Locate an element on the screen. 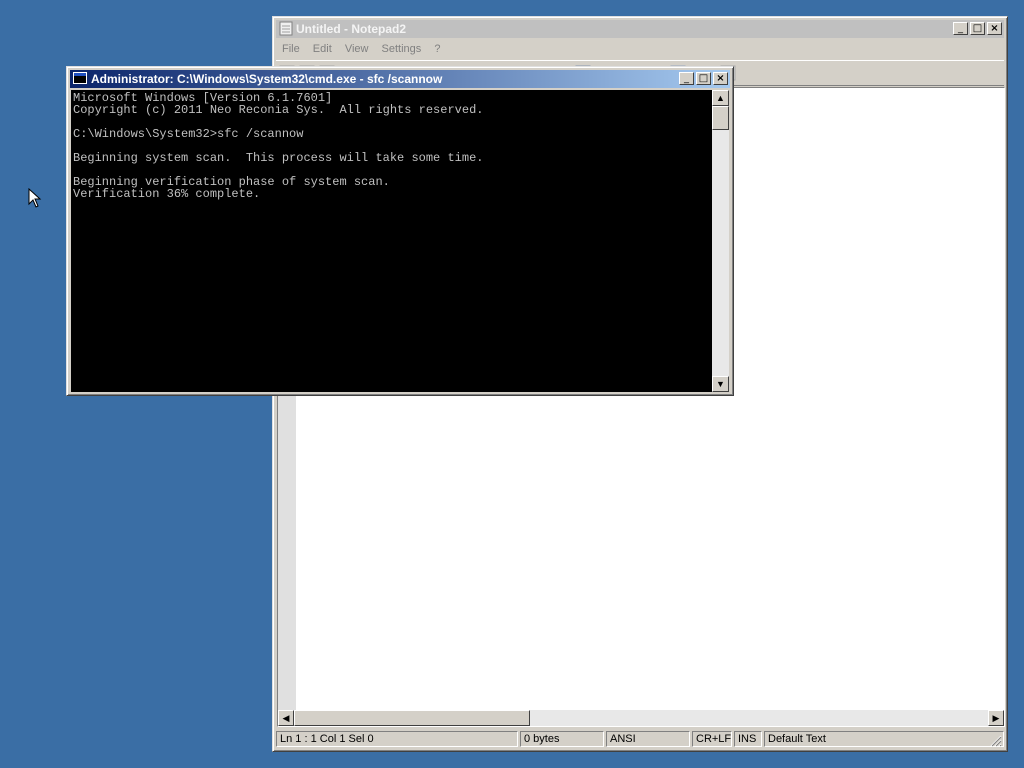 Image resolution: width=1024 pixels, height=768 pixels. right-arrow-icon: ▶ is located at coordinates (996, 718).